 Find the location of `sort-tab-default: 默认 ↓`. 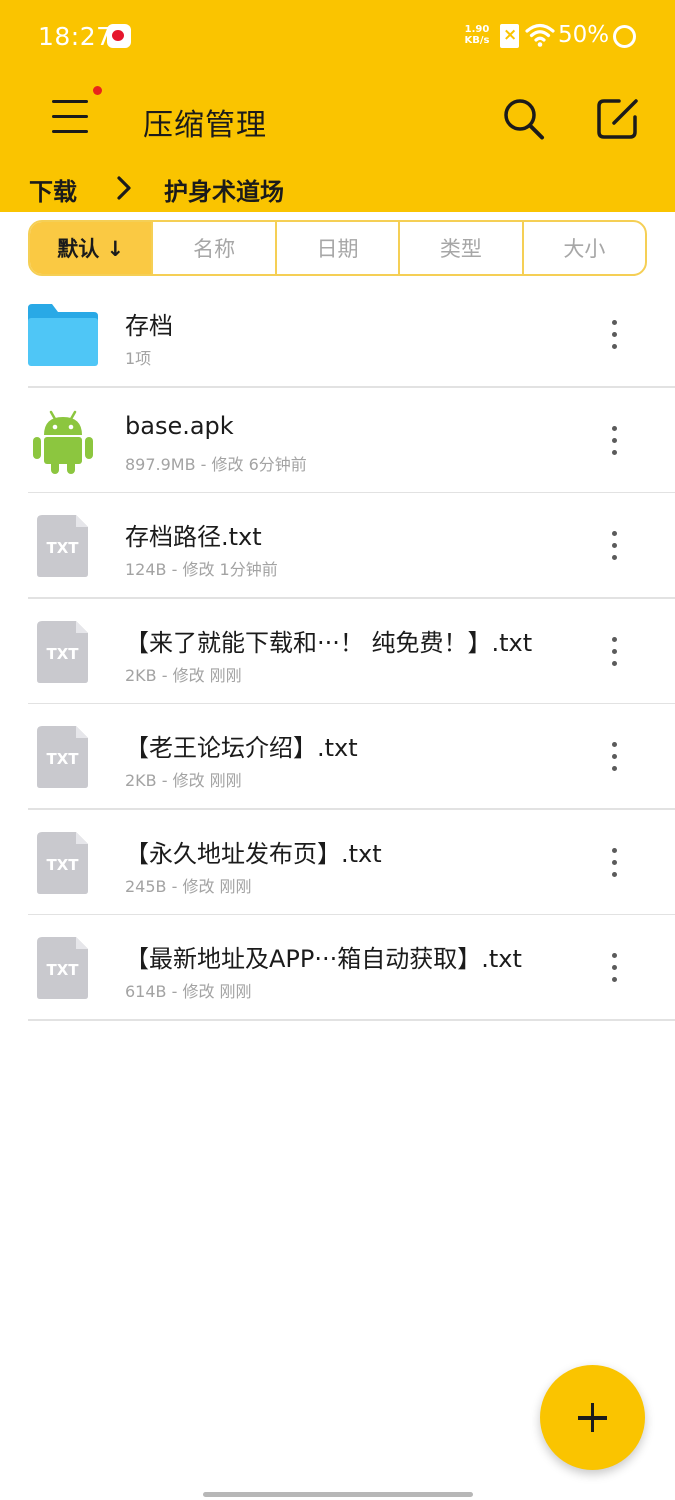

sort-tab-default: 默认 ↓ is located at coordinates (91, 248).